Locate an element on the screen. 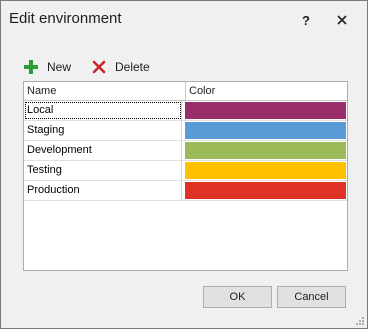 This screenshot has width=368, height=329. grid-header: Name Color is located at coordinates (185, 91).